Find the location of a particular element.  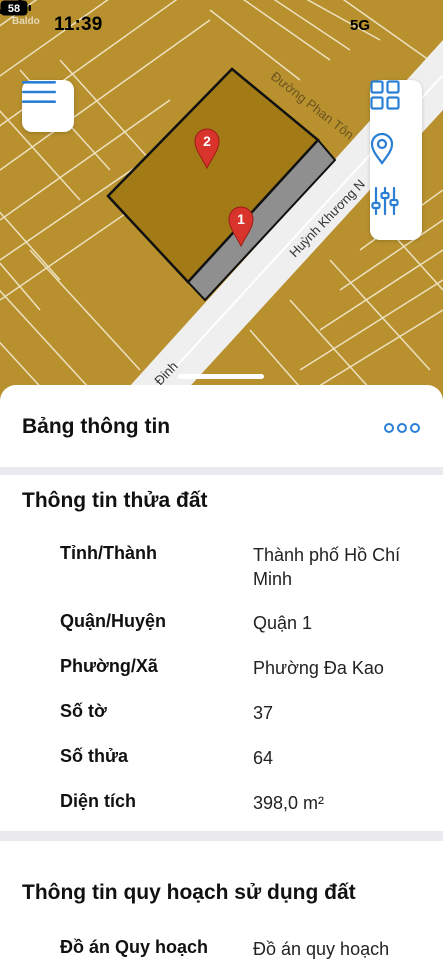

menu-button is located at coordinates (48, 106).